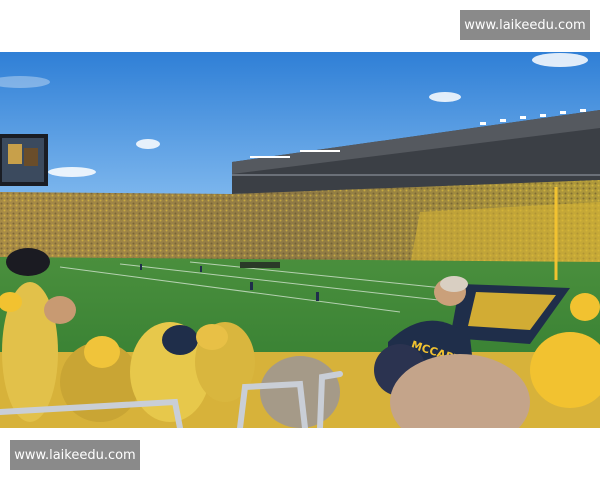 This screenshot has width=600, height=480. Describe the element at coordinates (75, 455) in the screenshot. I see `watermark-bottom: www.laikeedu.com` at that location.